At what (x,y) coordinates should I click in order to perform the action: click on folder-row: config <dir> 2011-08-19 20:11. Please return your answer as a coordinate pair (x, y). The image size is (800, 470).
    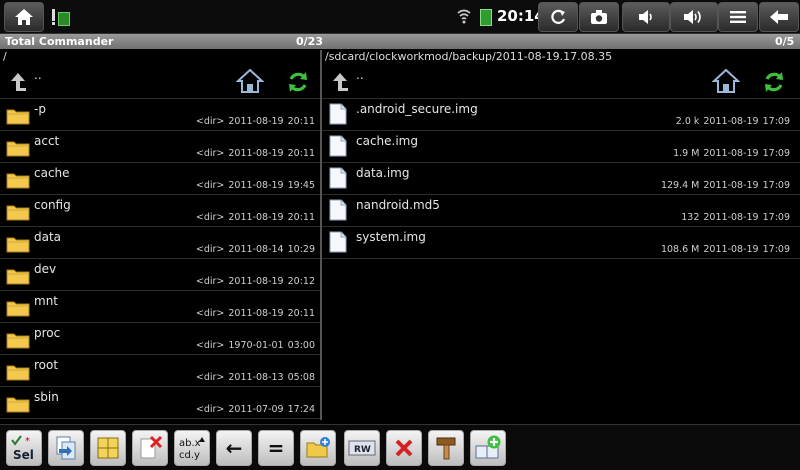
    Looking at the image, I should click on (160, 211).